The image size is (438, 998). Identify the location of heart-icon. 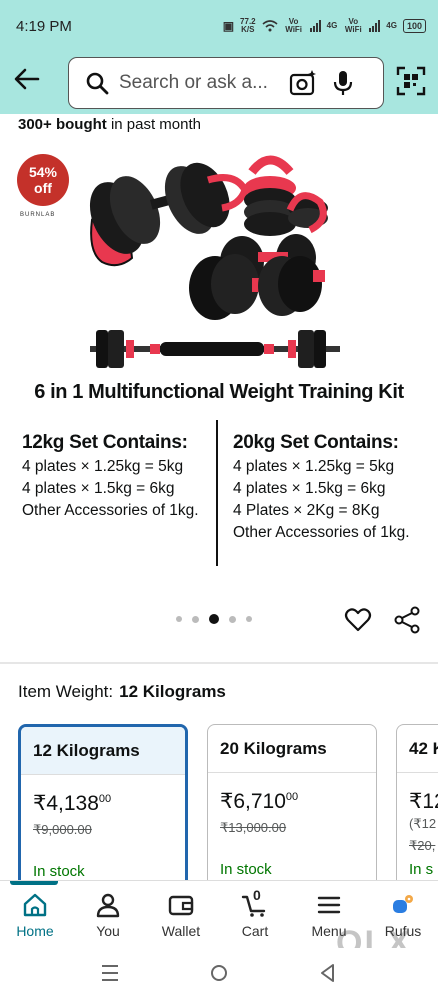
(358, 620).